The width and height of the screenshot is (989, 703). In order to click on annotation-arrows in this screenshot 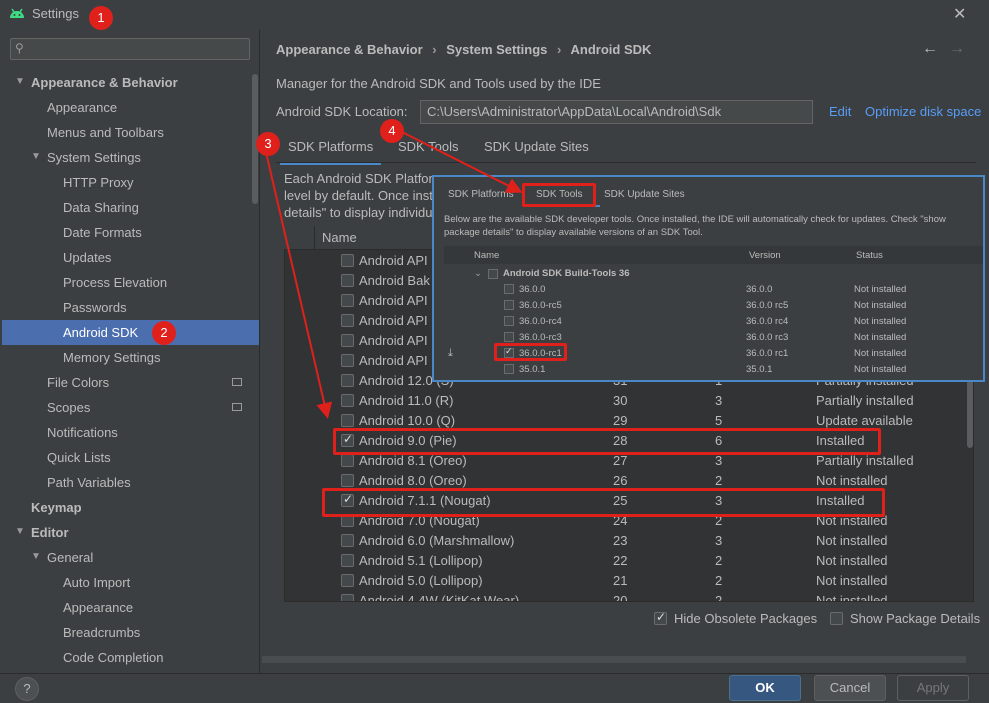, I will do `click(393, 274)`.